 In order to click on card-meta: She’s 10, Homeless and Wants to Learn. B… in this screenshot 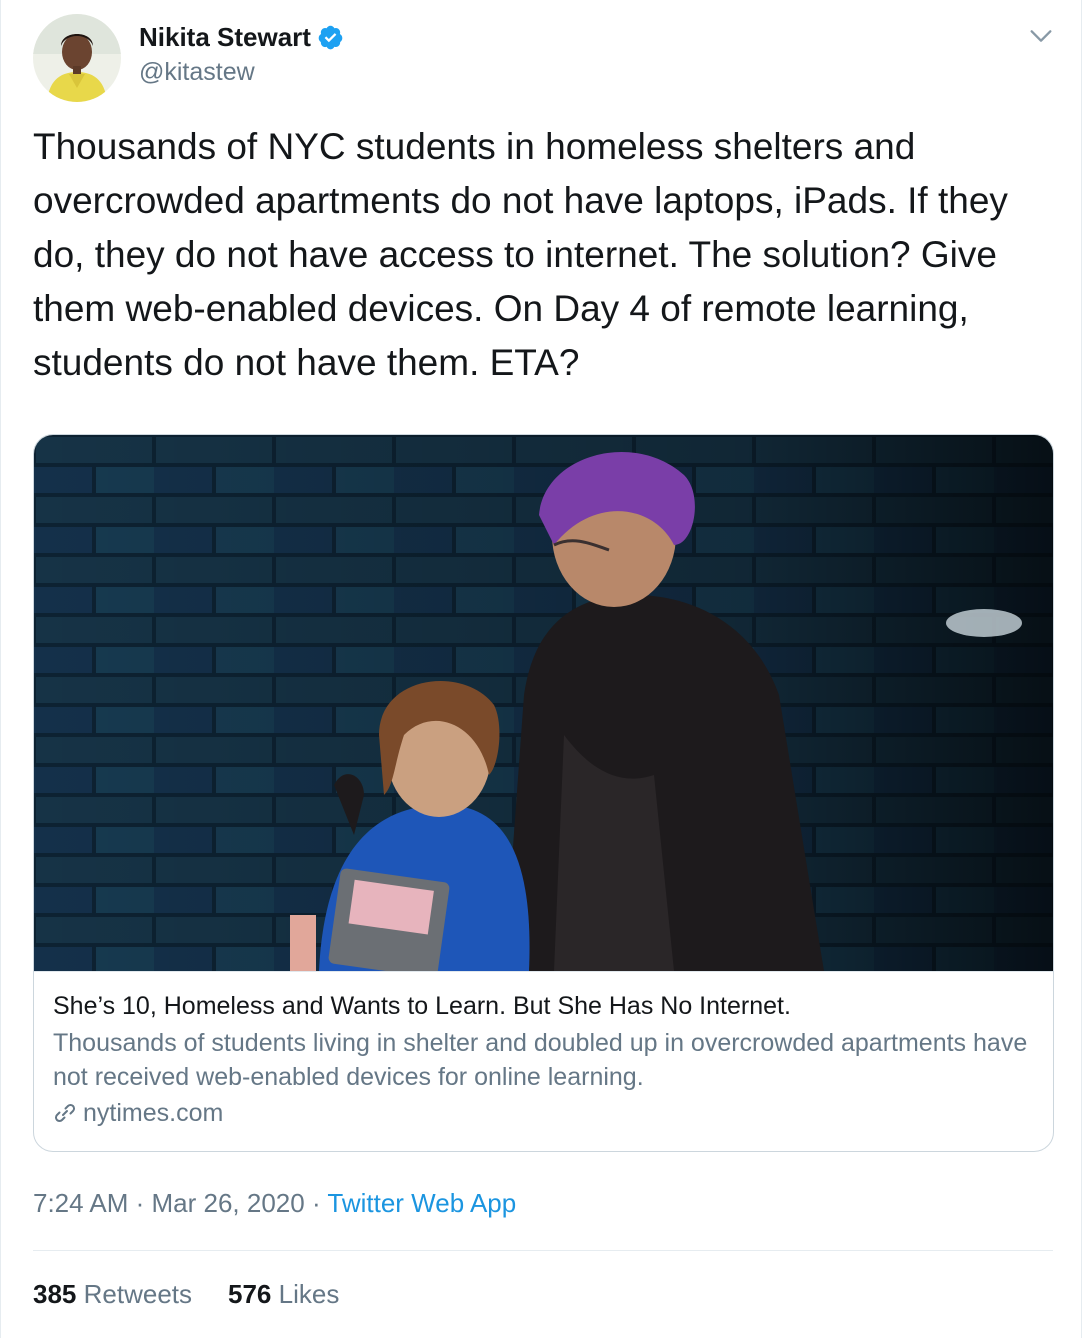, I will do `click(543, 1060)`.